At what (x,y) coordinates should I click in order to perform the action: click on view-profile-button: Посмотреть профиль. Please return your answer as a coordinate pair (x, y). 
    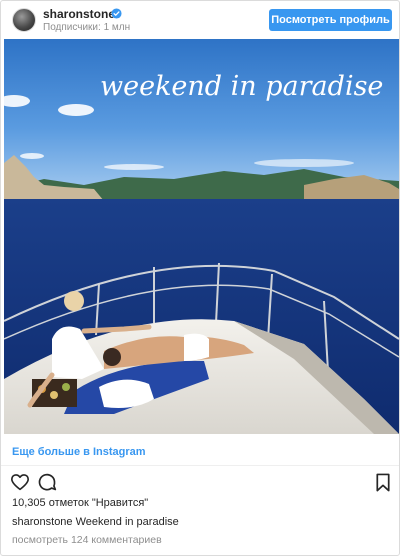
    Looking at the image, I should click on (330, 20).